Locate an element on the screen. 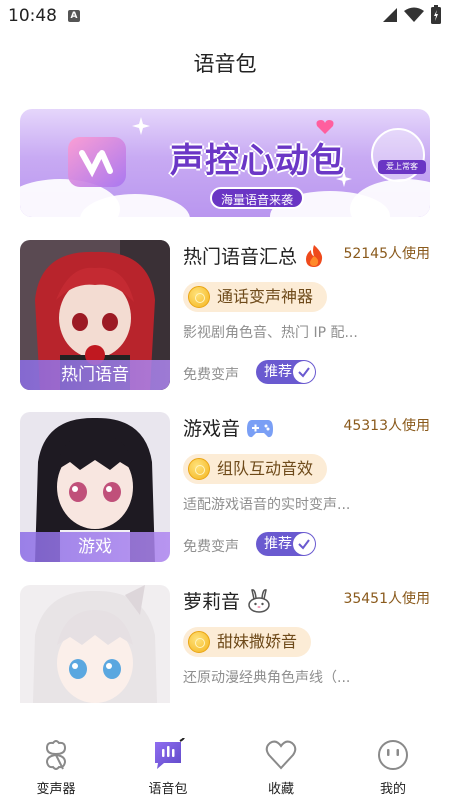 This screenshot has width=450, height=800. anime-girl-illustration is located at coordinates (95, 644).